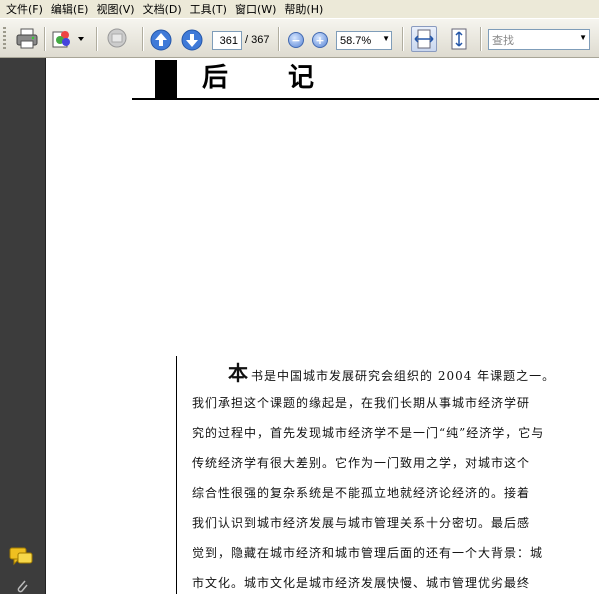  I want to click on navigation-panel, so click(23, 326).